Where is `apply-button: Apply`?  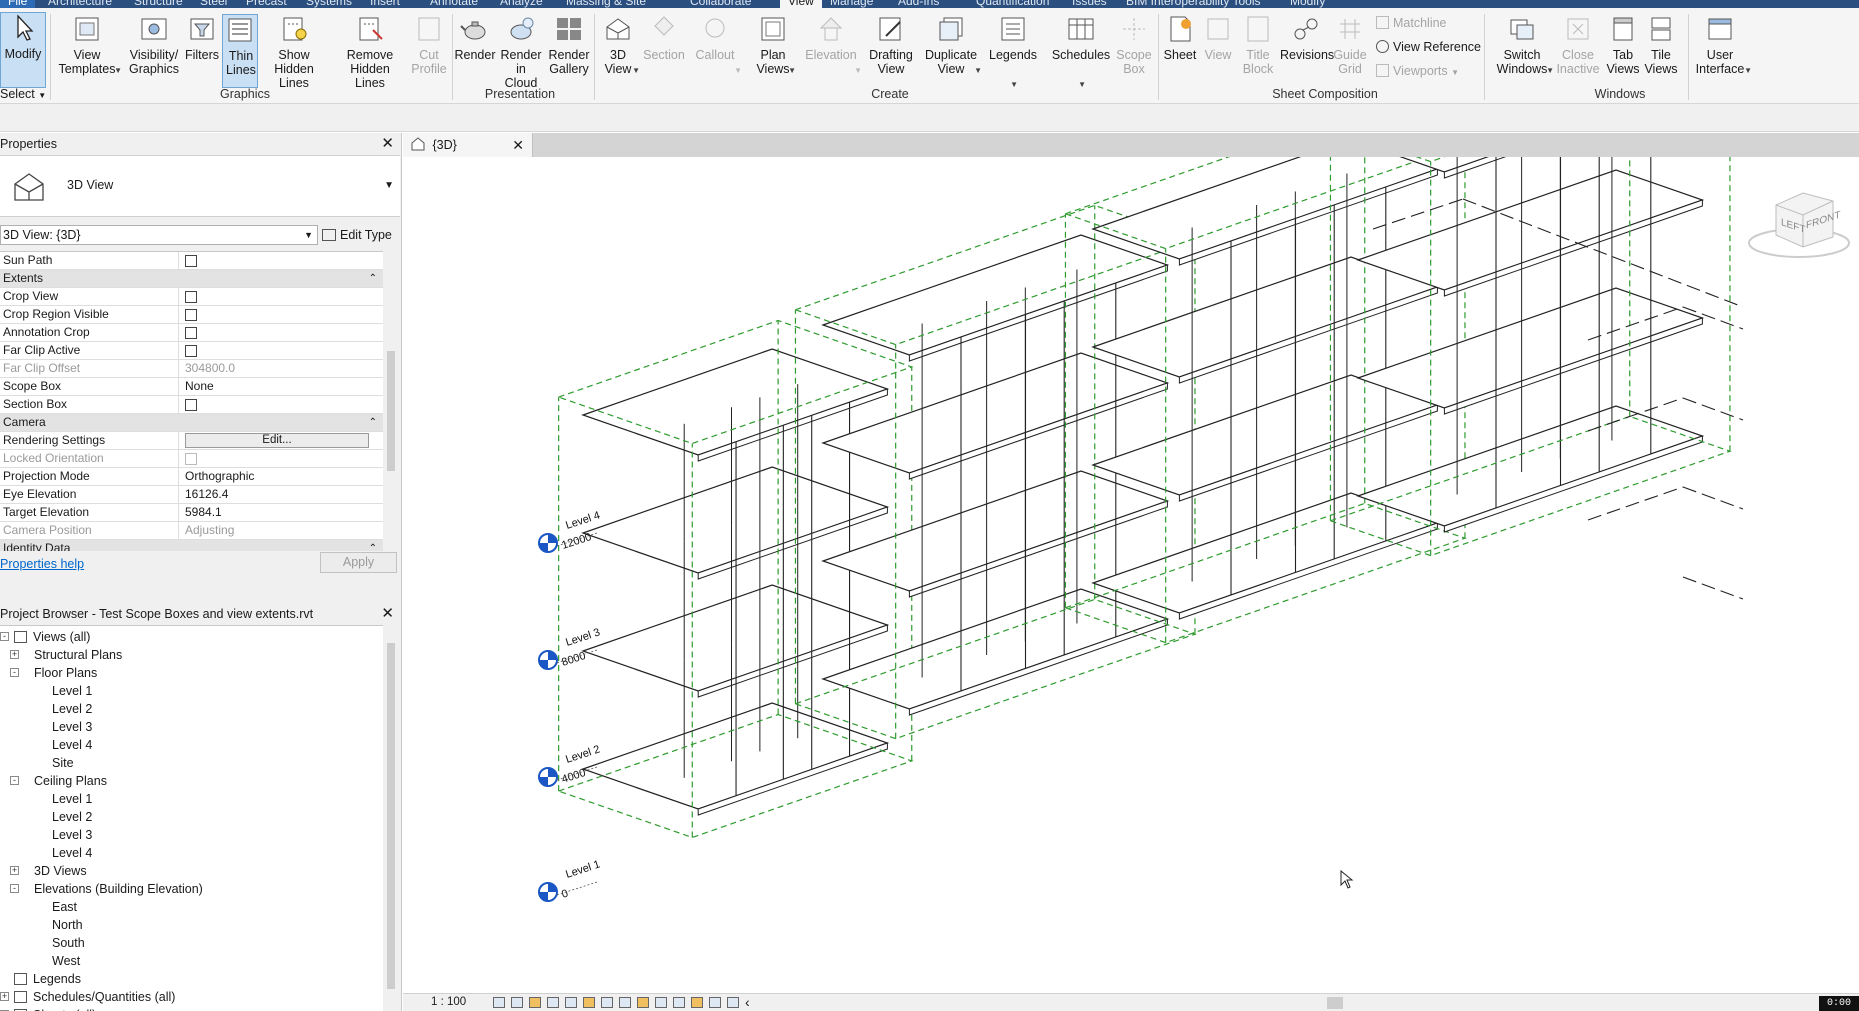 apply-button: Apply is located at coordinates (358, 562).